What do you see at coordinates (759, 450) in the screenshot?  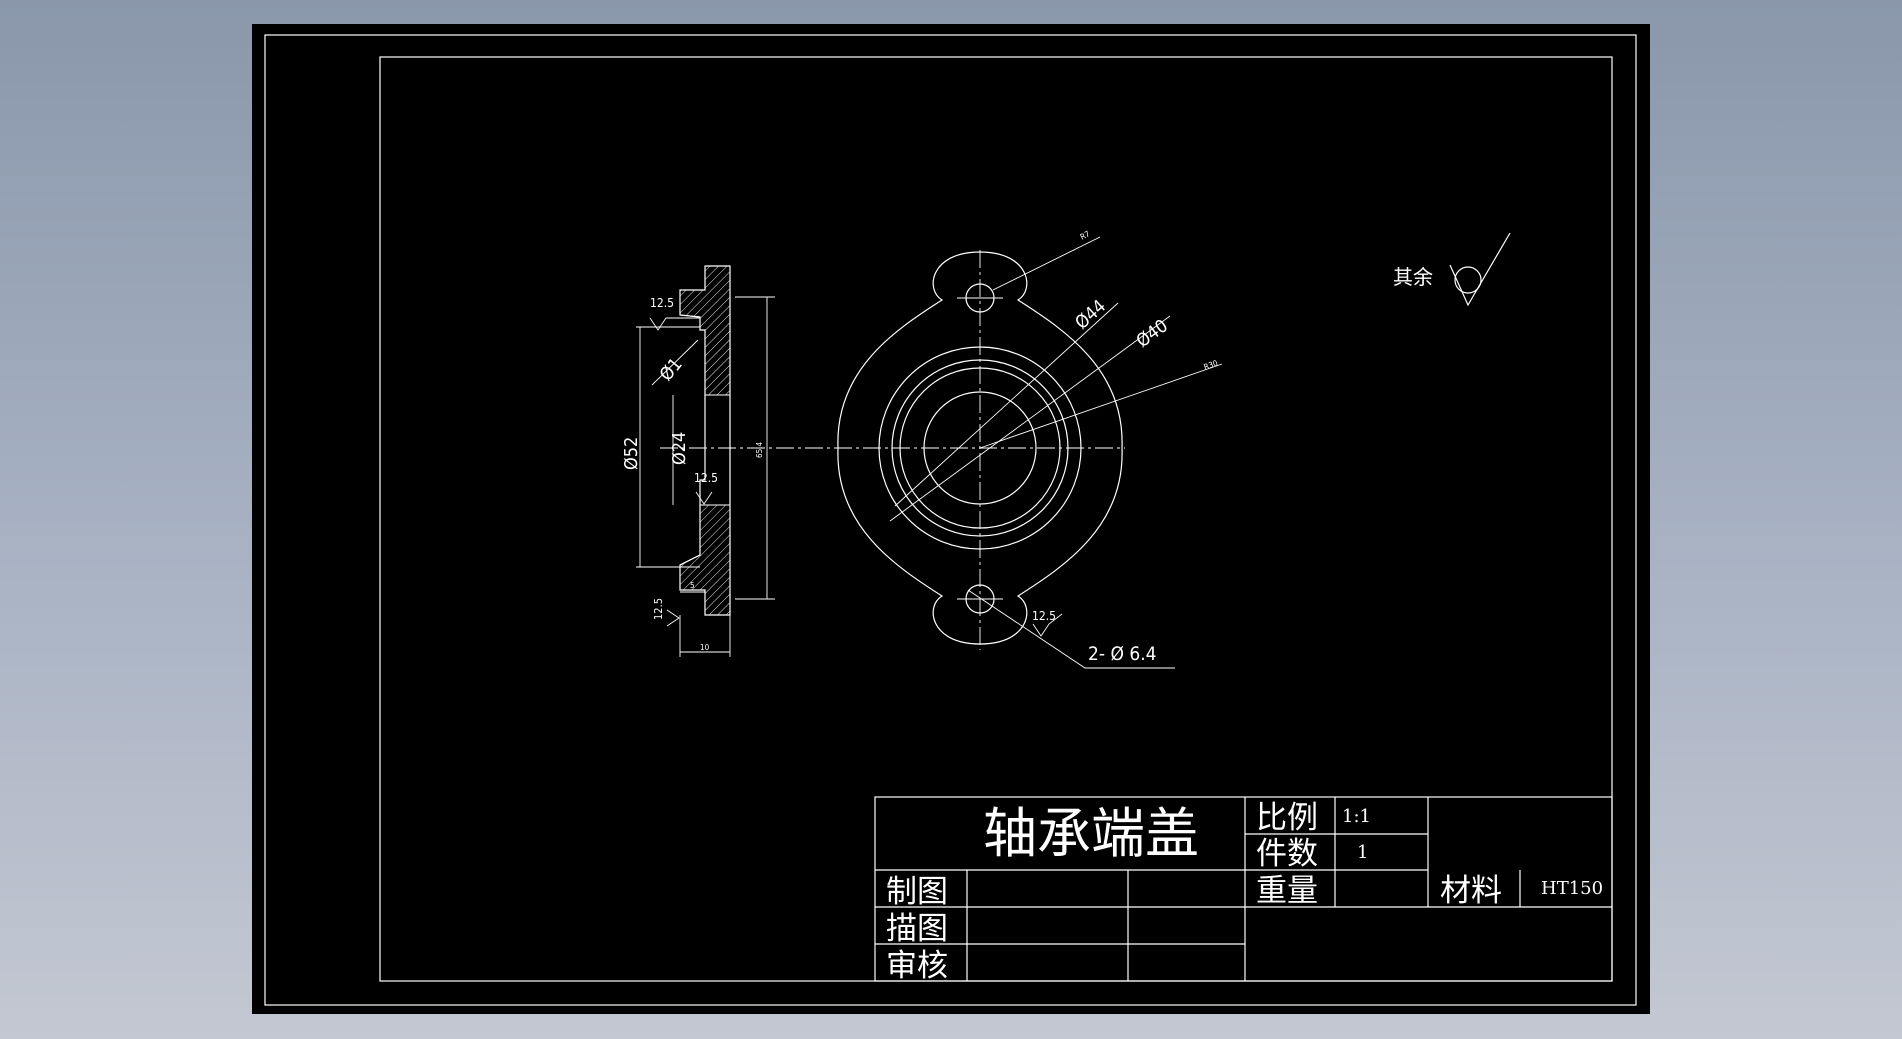 I see `dim-height: 65.4` at bounding box center [759, 450].